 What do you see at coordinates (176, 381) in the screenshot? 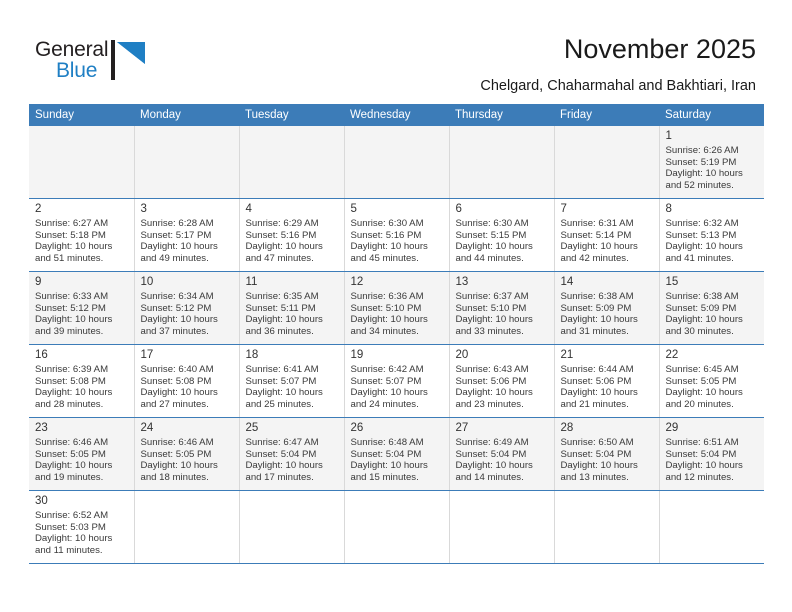
I see `day-sunset-text: Sunset: 5:08 PM` at bounding box center [176, 381].